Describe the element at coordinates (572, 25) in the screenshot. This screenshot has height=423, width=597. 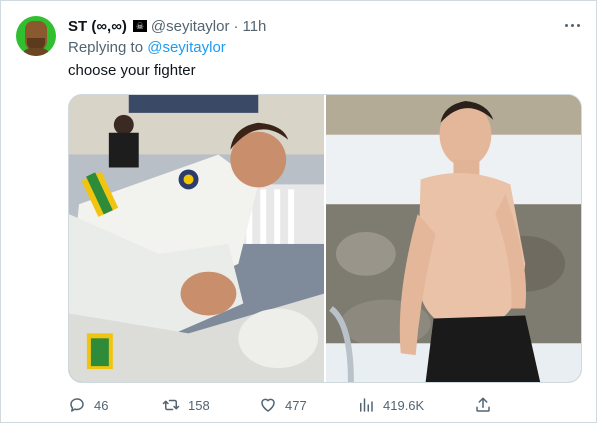
I see `more-horizontal-icon` at that location.